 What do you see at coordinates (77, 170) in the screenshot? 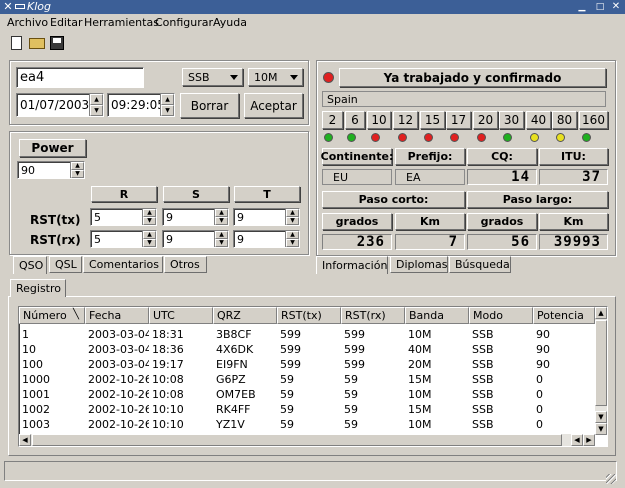
I see `power-spinner: ▲ ▼` at bounding box center [77, 170].